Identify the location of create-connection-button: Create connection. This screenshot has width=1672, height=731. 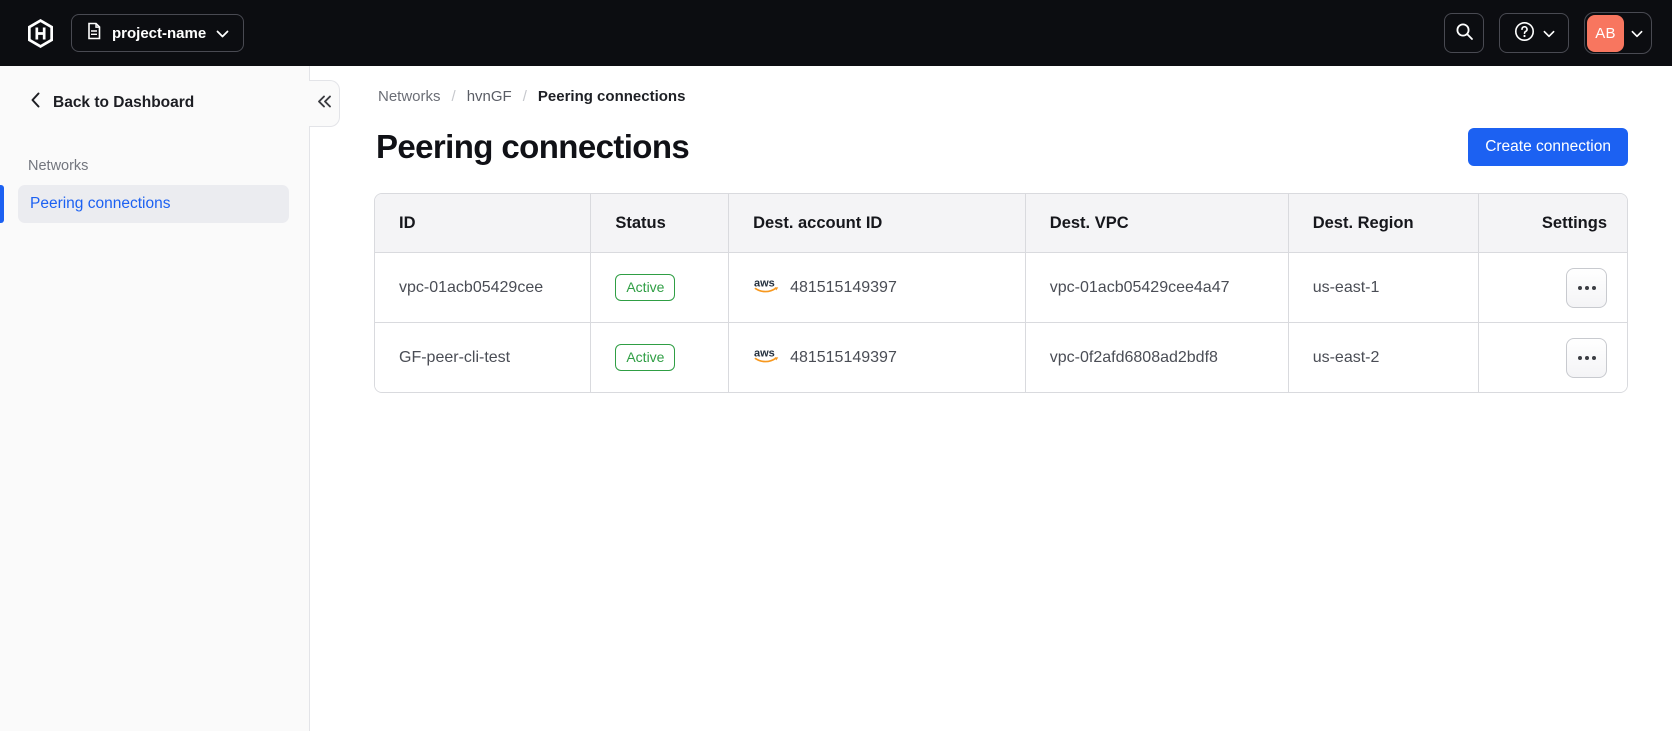
(1548, 147).